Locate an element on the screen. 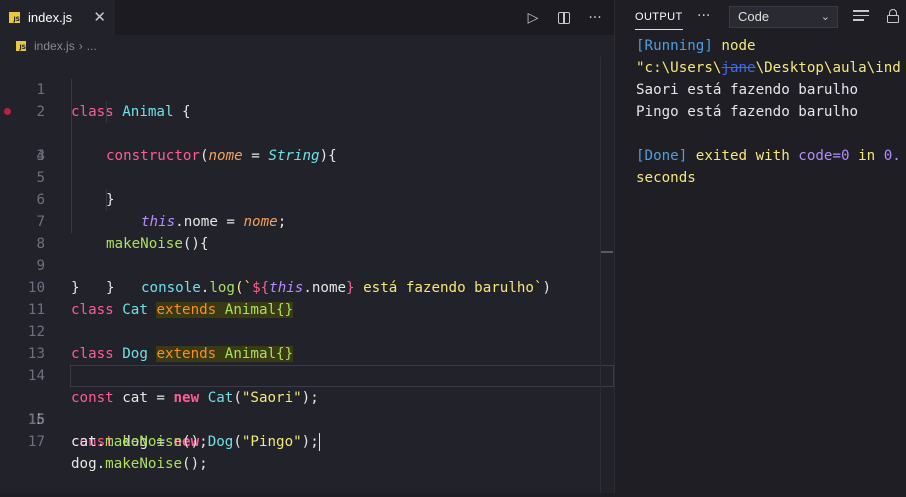 This screenshot has width=906, height=497. code-line: 5 is located at coordinates (300, 165).